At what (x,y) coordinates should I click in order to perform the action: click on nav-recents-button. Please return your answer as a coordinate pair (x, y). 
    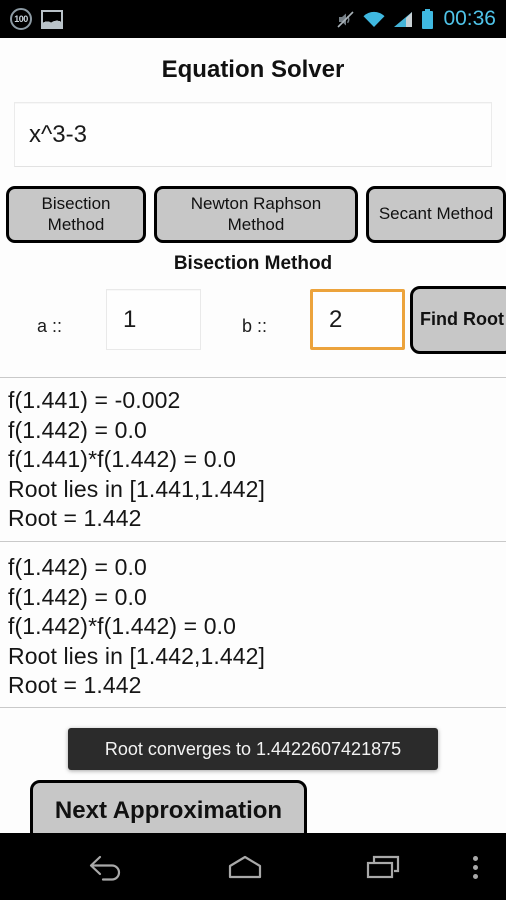
    Looking at the image, I should click on (385, 867).